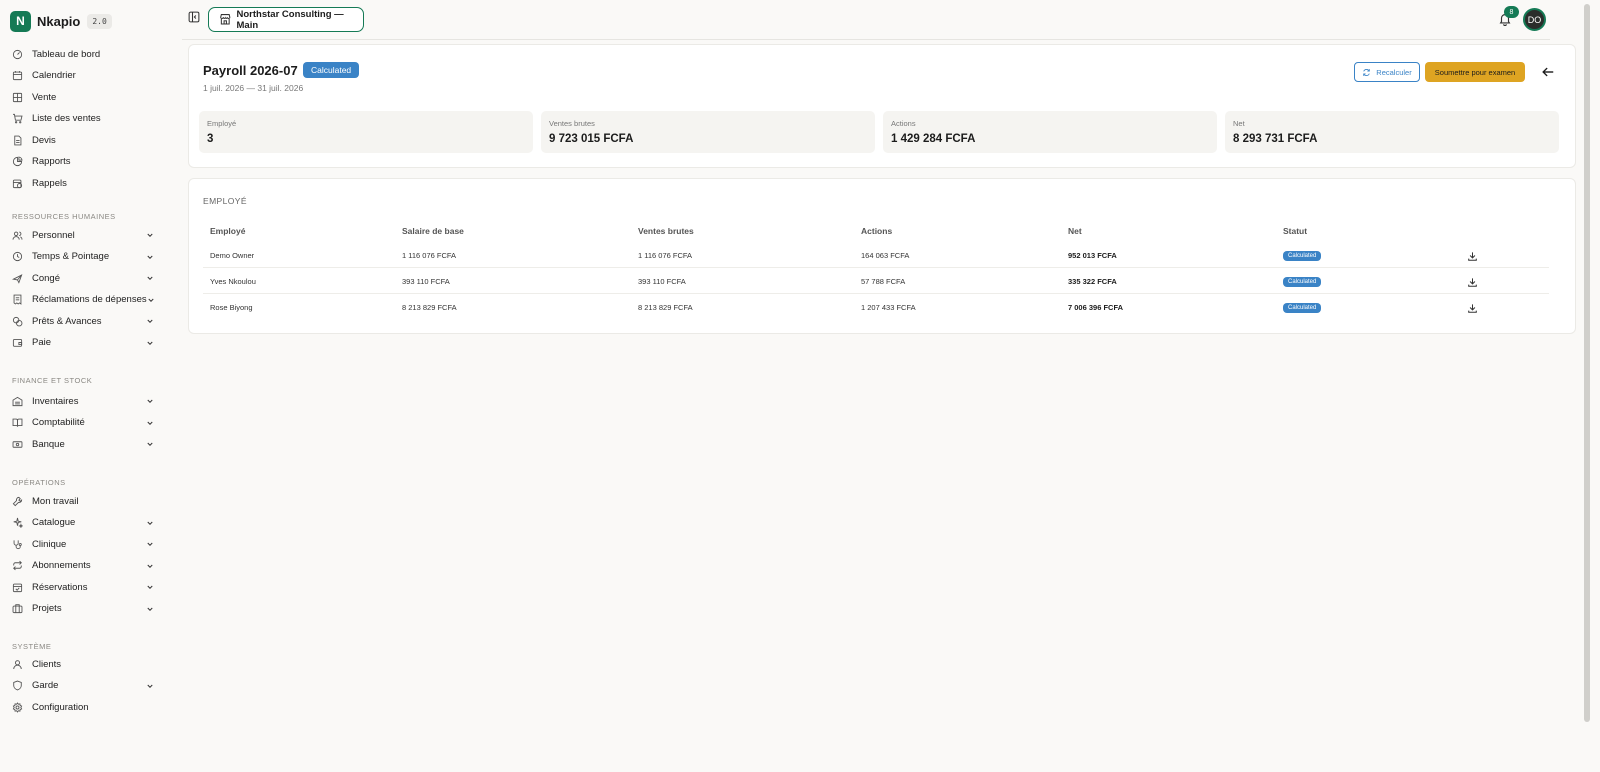 Image resolution: width=1600 pixels, height=772 pixels. I want to click on stat-value: 9 723 015 FCFA, so click(591, 139).